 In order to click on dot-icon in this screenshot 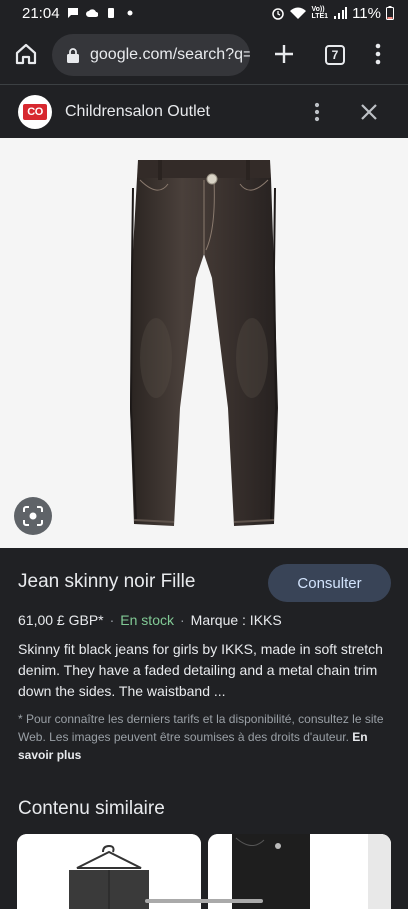, I will do `click(130, 13)`.